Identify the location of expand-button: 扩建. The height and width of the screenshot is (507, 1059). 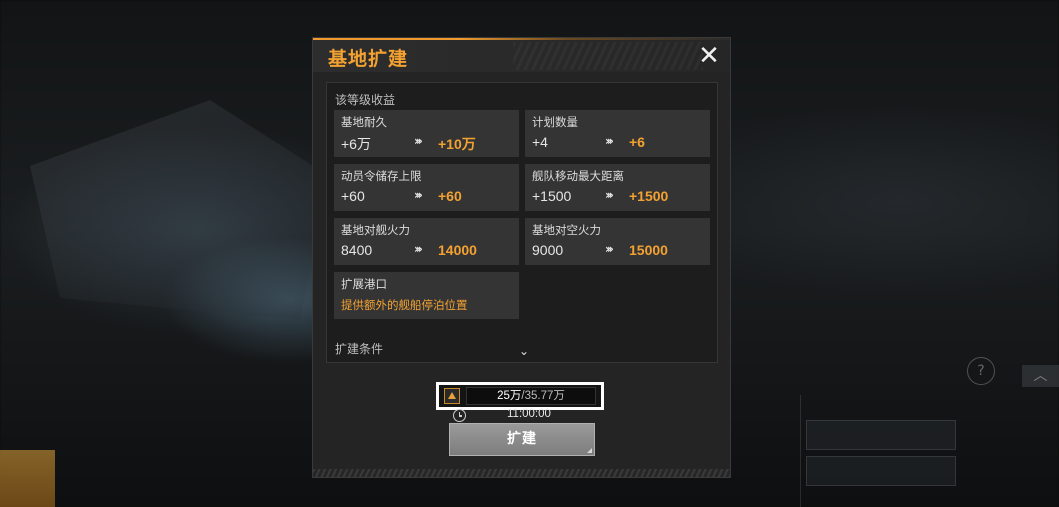
(522, 439).